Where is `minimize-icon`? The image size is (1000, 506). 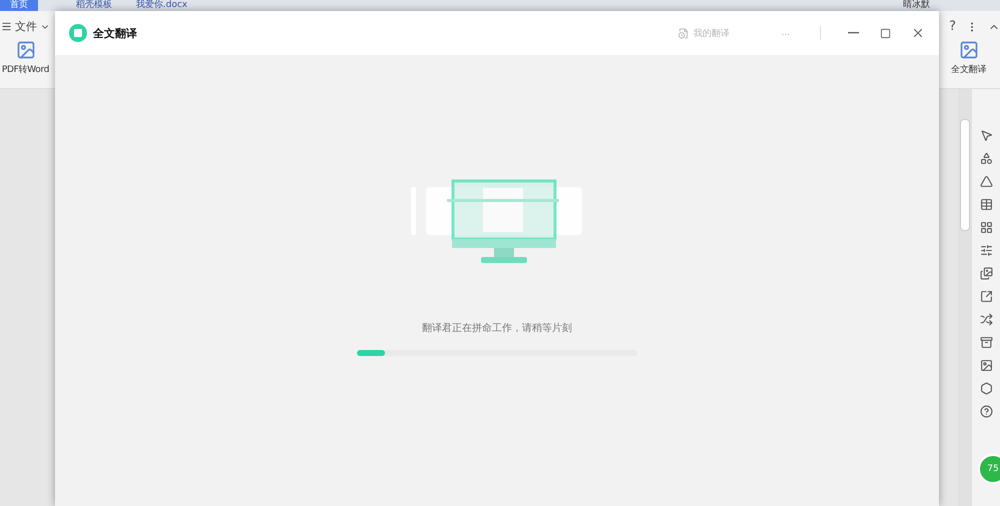
minimize-icon is located at coordinates (853, 33).